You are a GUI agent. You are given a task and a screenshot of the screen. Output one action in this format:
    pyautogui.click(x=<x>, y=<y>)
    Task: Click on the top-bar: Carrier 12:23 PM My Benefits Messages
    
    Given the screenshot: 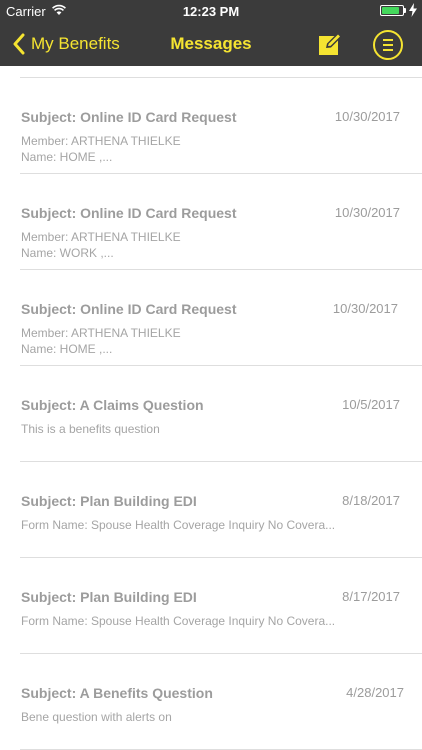 What is the action you would take?
    pyautogui.click(x=211, y=33)
    